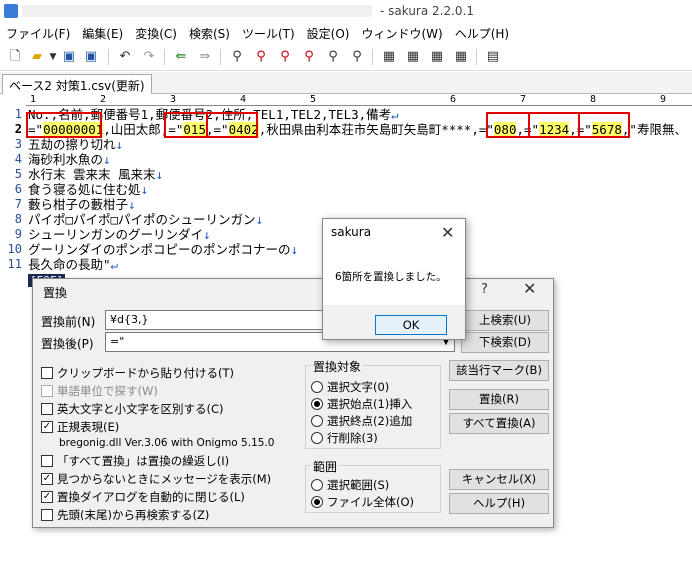 This screenshot has height=572, width=692. What do you see at coordinates (103, 99) in the screenshot?
I see `ruler-tick: 2` at bounding box center [103, 99].